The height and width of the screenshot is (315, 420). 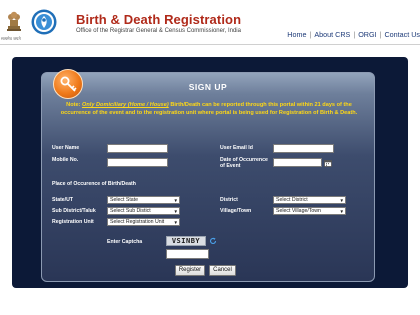 I want to click on note-prefix: Note:, so click(x=74, y=105).